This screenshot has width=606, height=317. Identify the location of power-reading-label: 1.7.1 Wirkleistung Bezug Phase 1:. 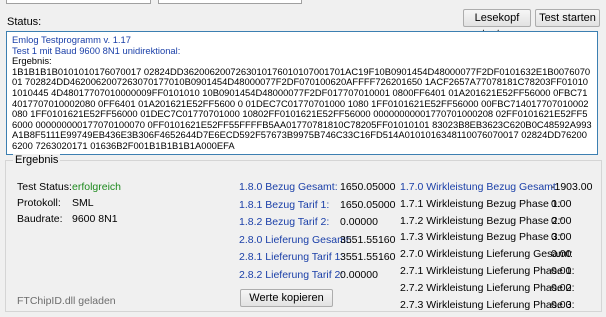
(480, 203).